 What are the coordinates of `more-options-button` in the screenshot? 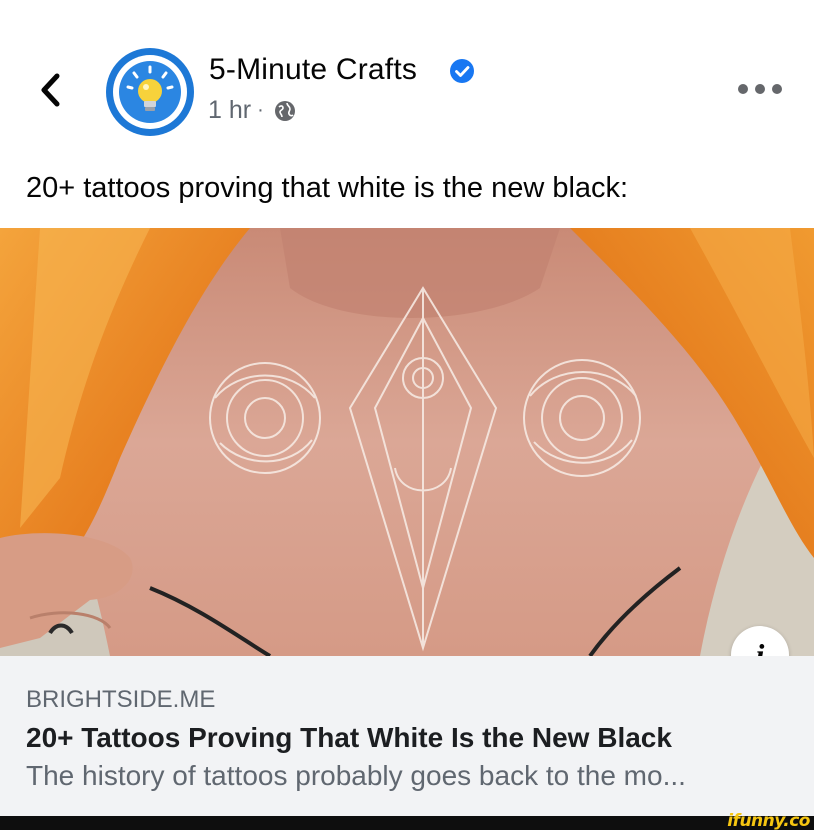 It's located at (760, 89).